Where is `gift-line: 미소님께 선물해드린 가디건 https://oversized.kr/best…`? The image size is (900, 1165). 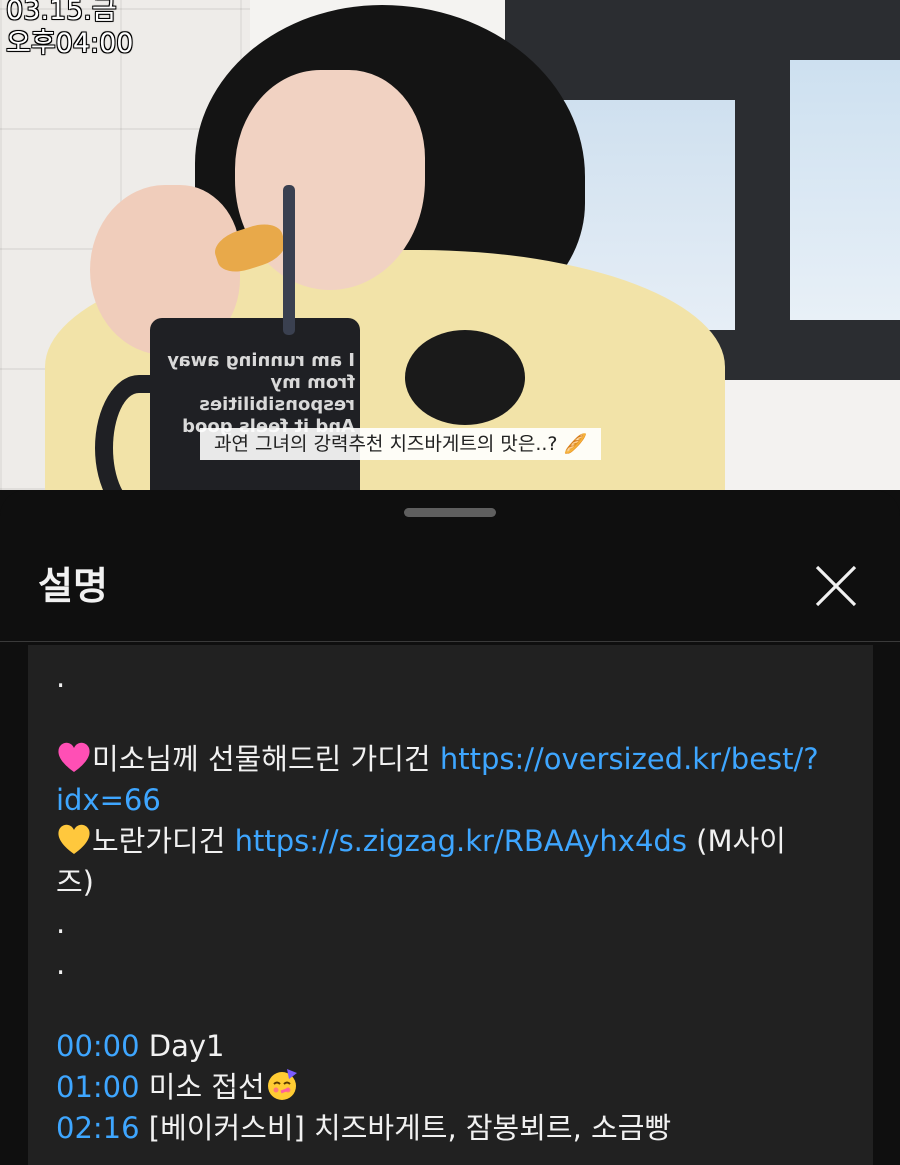
gift-line: 미소님께 선물해드린 가디건 https://oversized.kr/best… is located at coordinates (456, 759).